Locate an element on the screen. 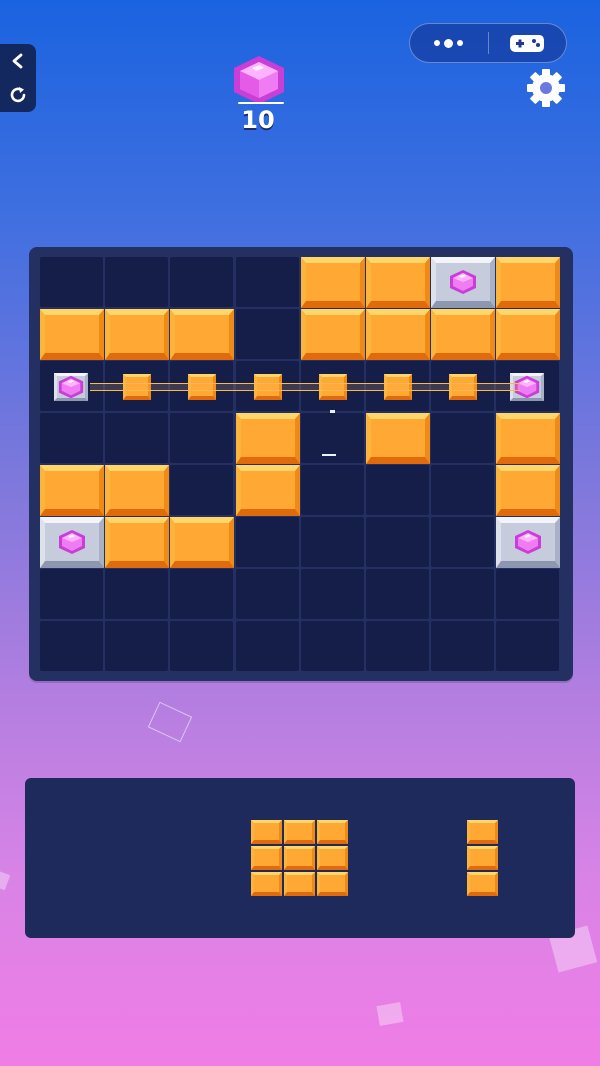  gamepad-button is located at coordinates (528, 43).